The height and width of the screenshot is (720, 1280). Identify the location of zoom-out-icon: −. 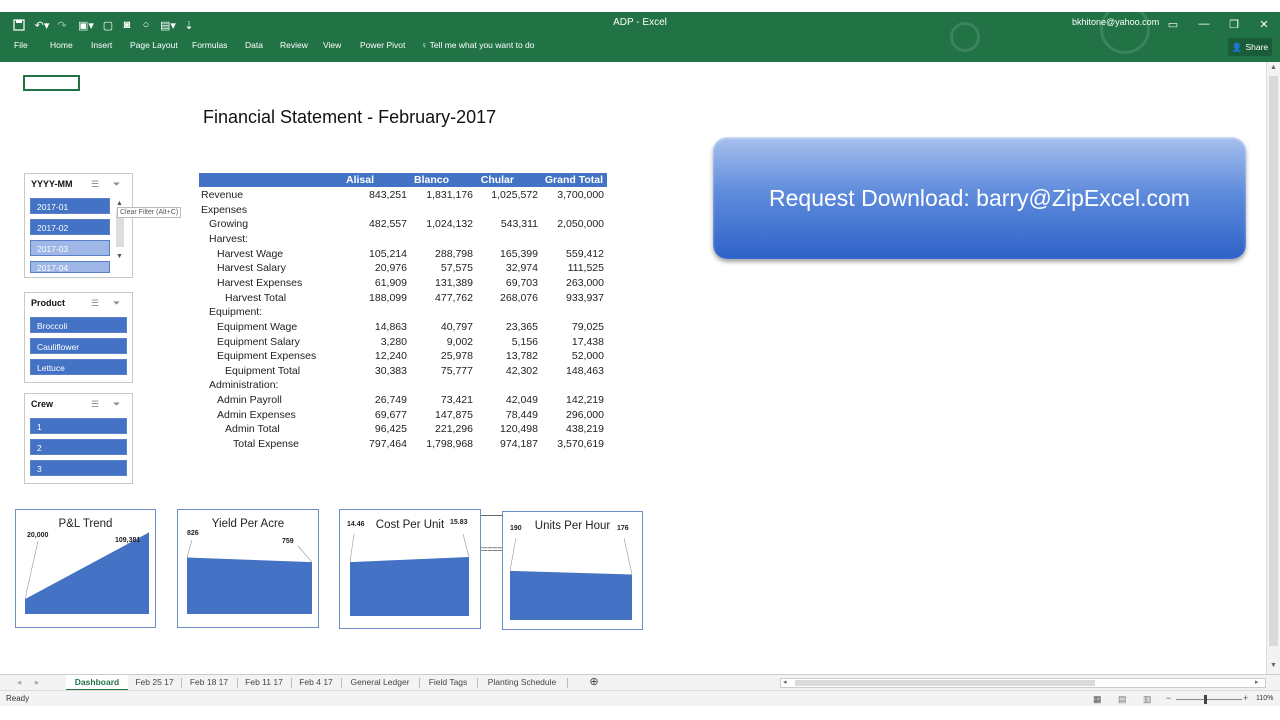
(1168, 698).